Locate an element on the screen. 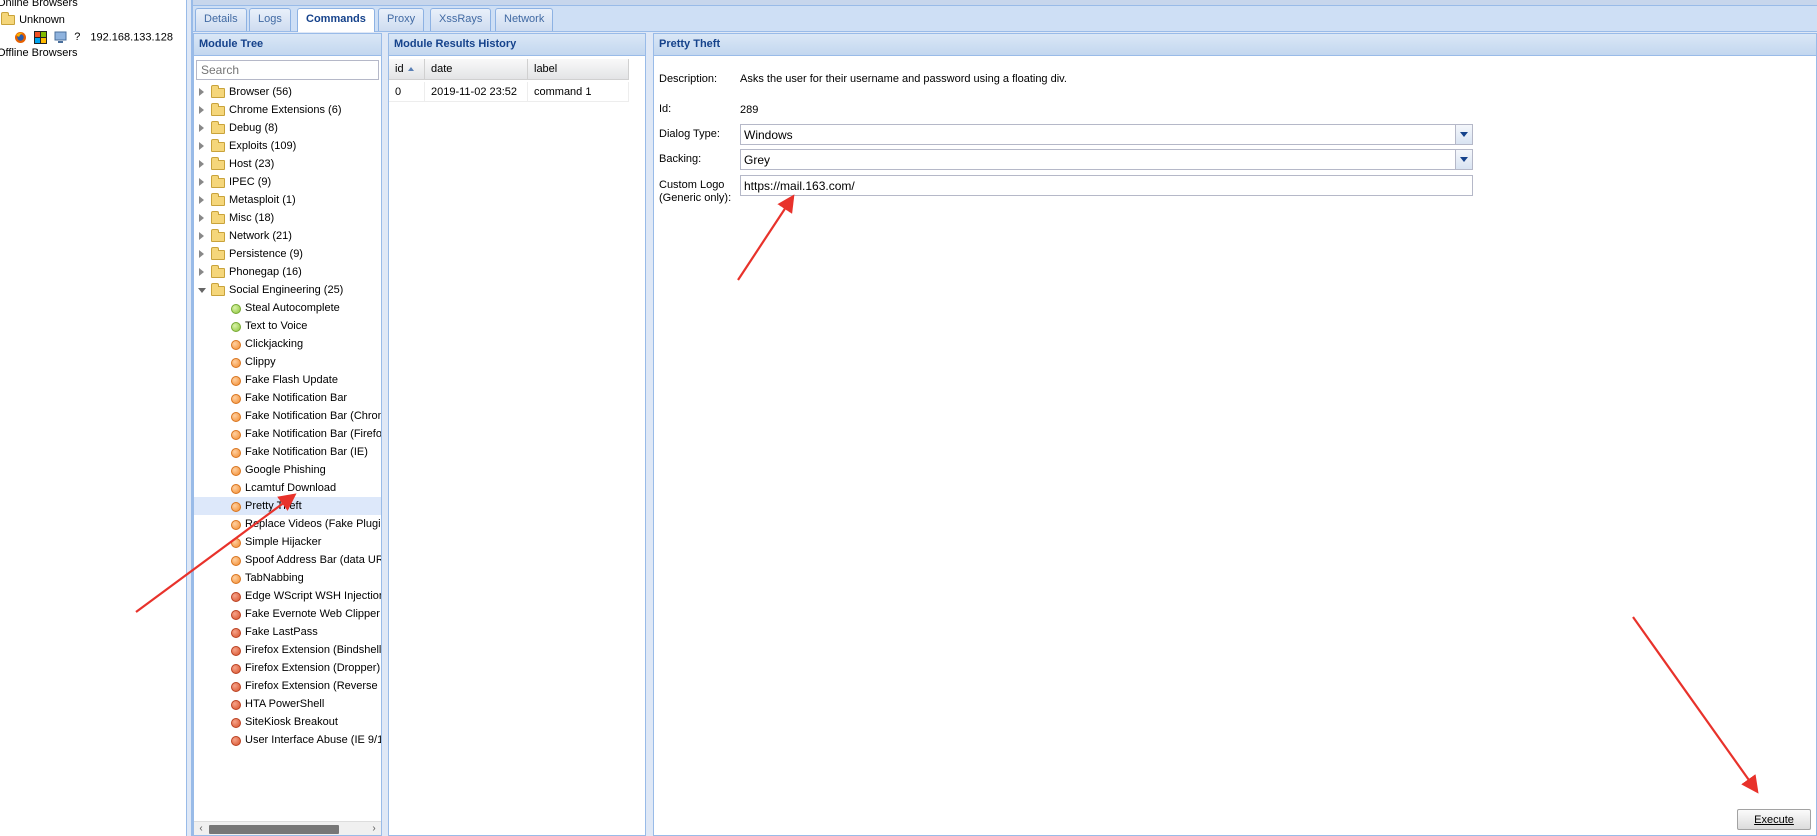  tab-details: Details is located at coordinates (221, 19).